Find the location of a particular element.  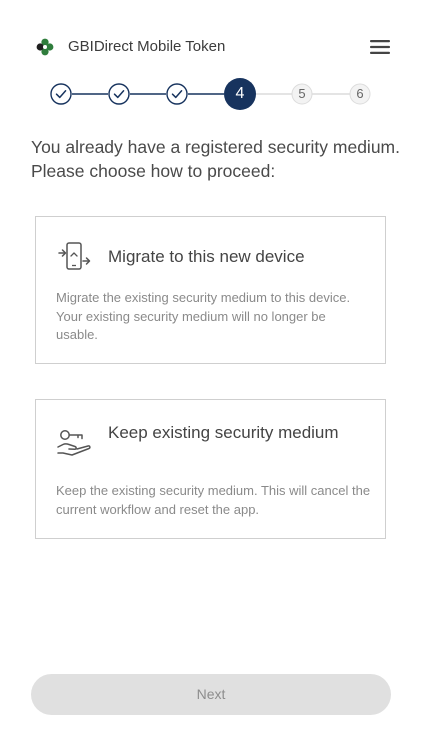

step-6-label: 6 is located at coordinates (360, 93).